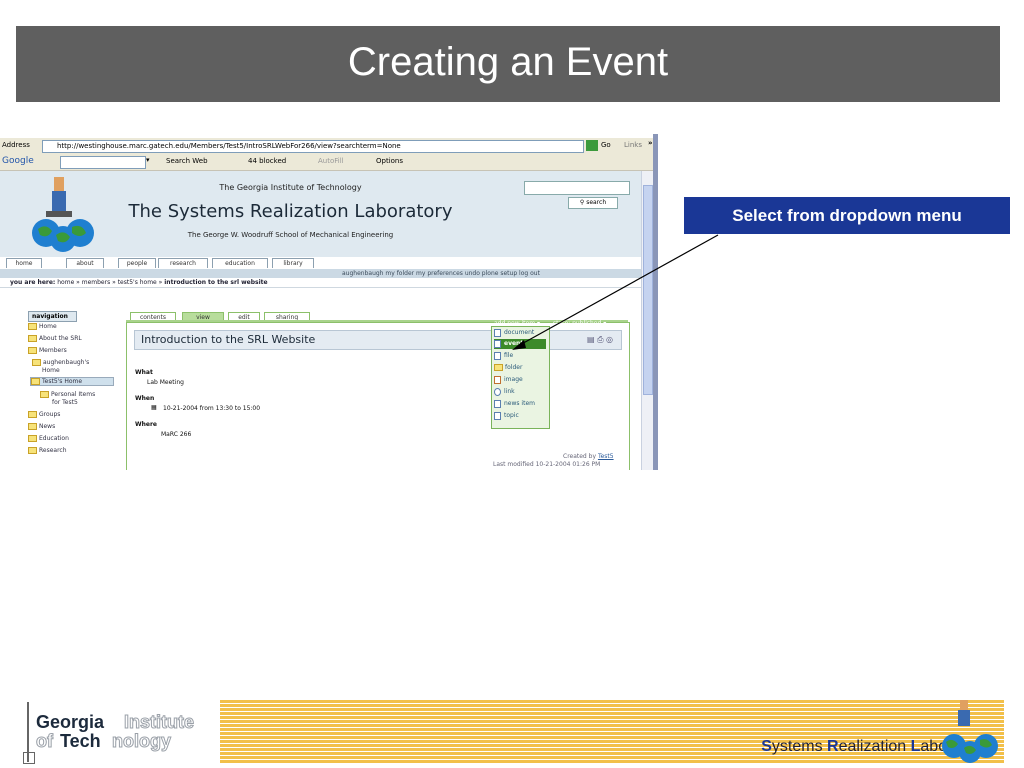  Describe the element at coordinates (655, 302) in the screenshot. I see `window-edge` at that location.